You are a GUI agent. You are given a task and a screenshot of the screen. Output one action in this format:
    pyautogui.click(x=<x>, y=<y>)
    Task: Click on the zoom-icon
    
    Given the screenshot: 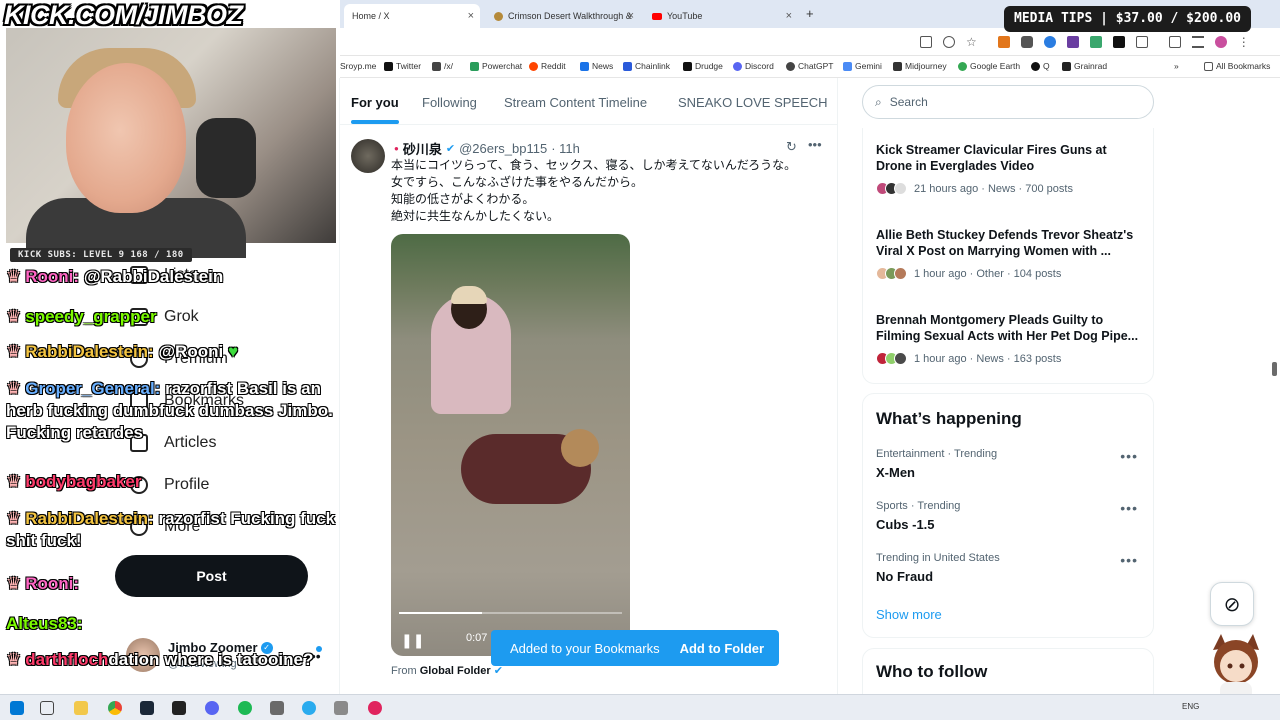 What is the action you would take?
    pyautogui.click(x=949, y=42)
    